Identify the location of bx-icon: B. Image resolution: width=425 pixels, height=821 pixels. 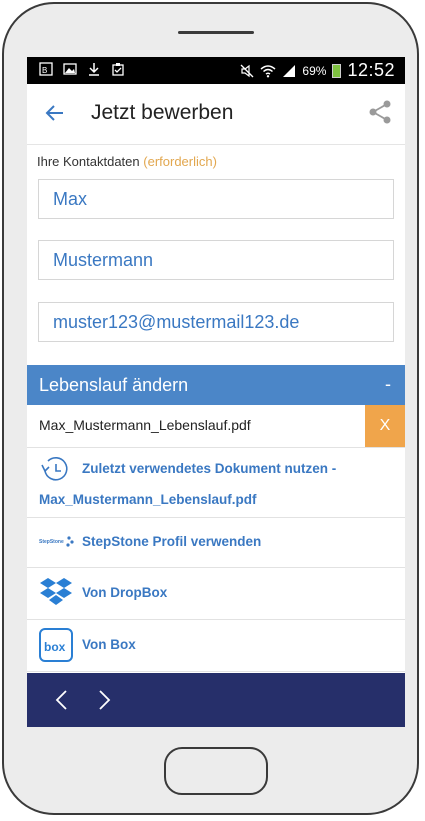
(46, 69).